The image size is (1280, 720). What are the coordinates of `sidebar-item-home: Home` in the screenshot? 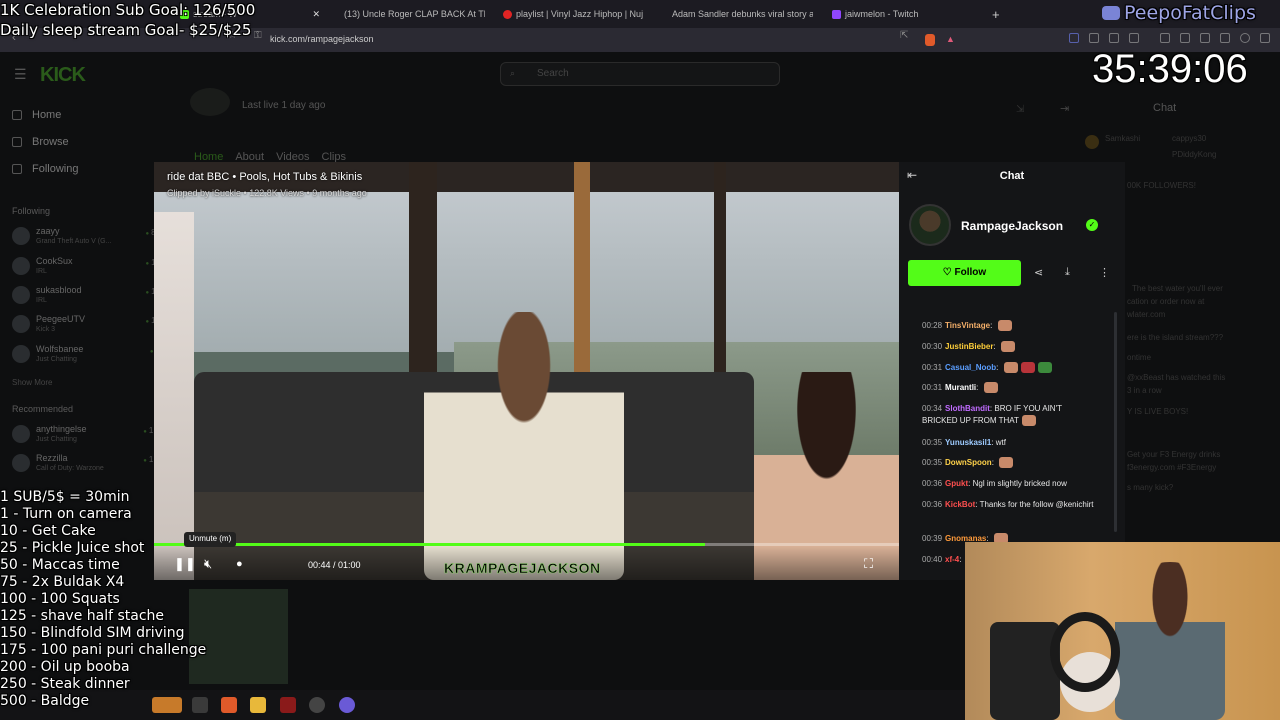 It's located at (36, 115).